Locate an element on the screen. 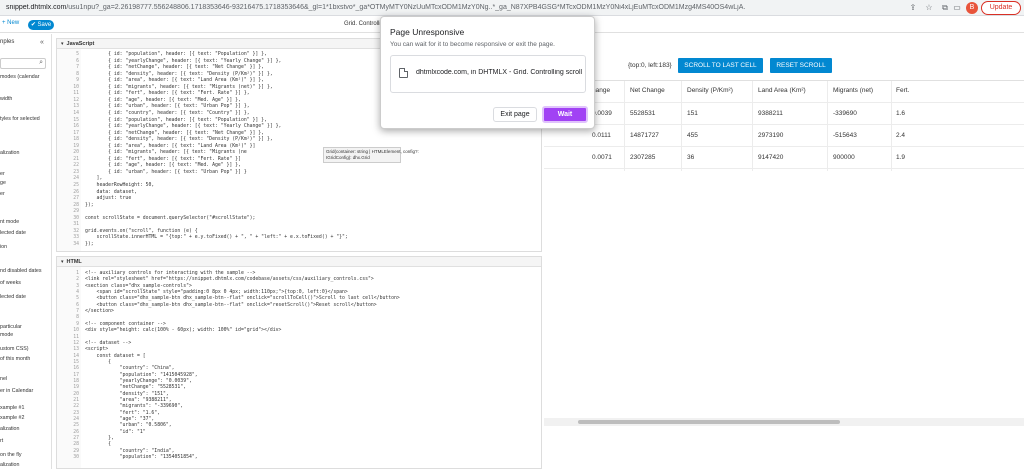  sidebar-item: nd disabled dates is located at coordinates (21, 271).